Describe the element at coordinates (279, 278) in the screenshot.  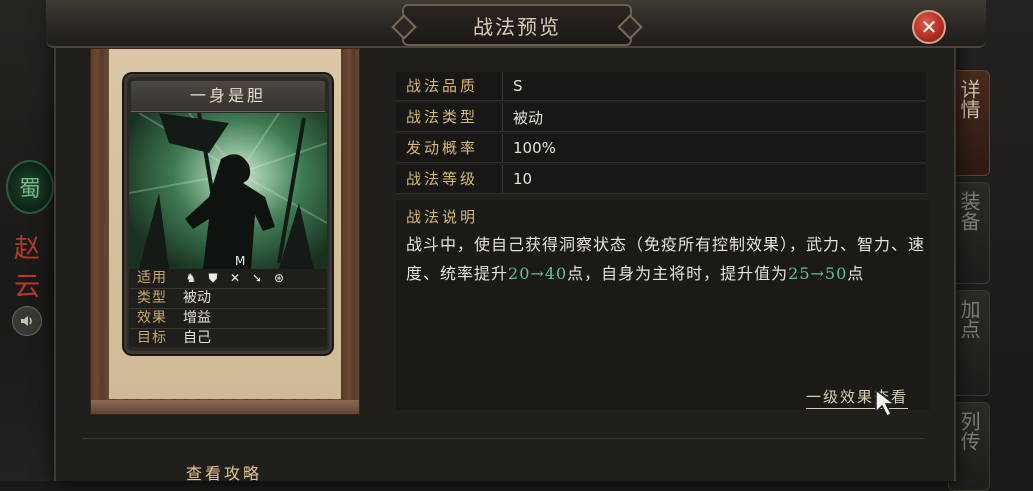
I see `chariot-icon: ⊛` at that location.